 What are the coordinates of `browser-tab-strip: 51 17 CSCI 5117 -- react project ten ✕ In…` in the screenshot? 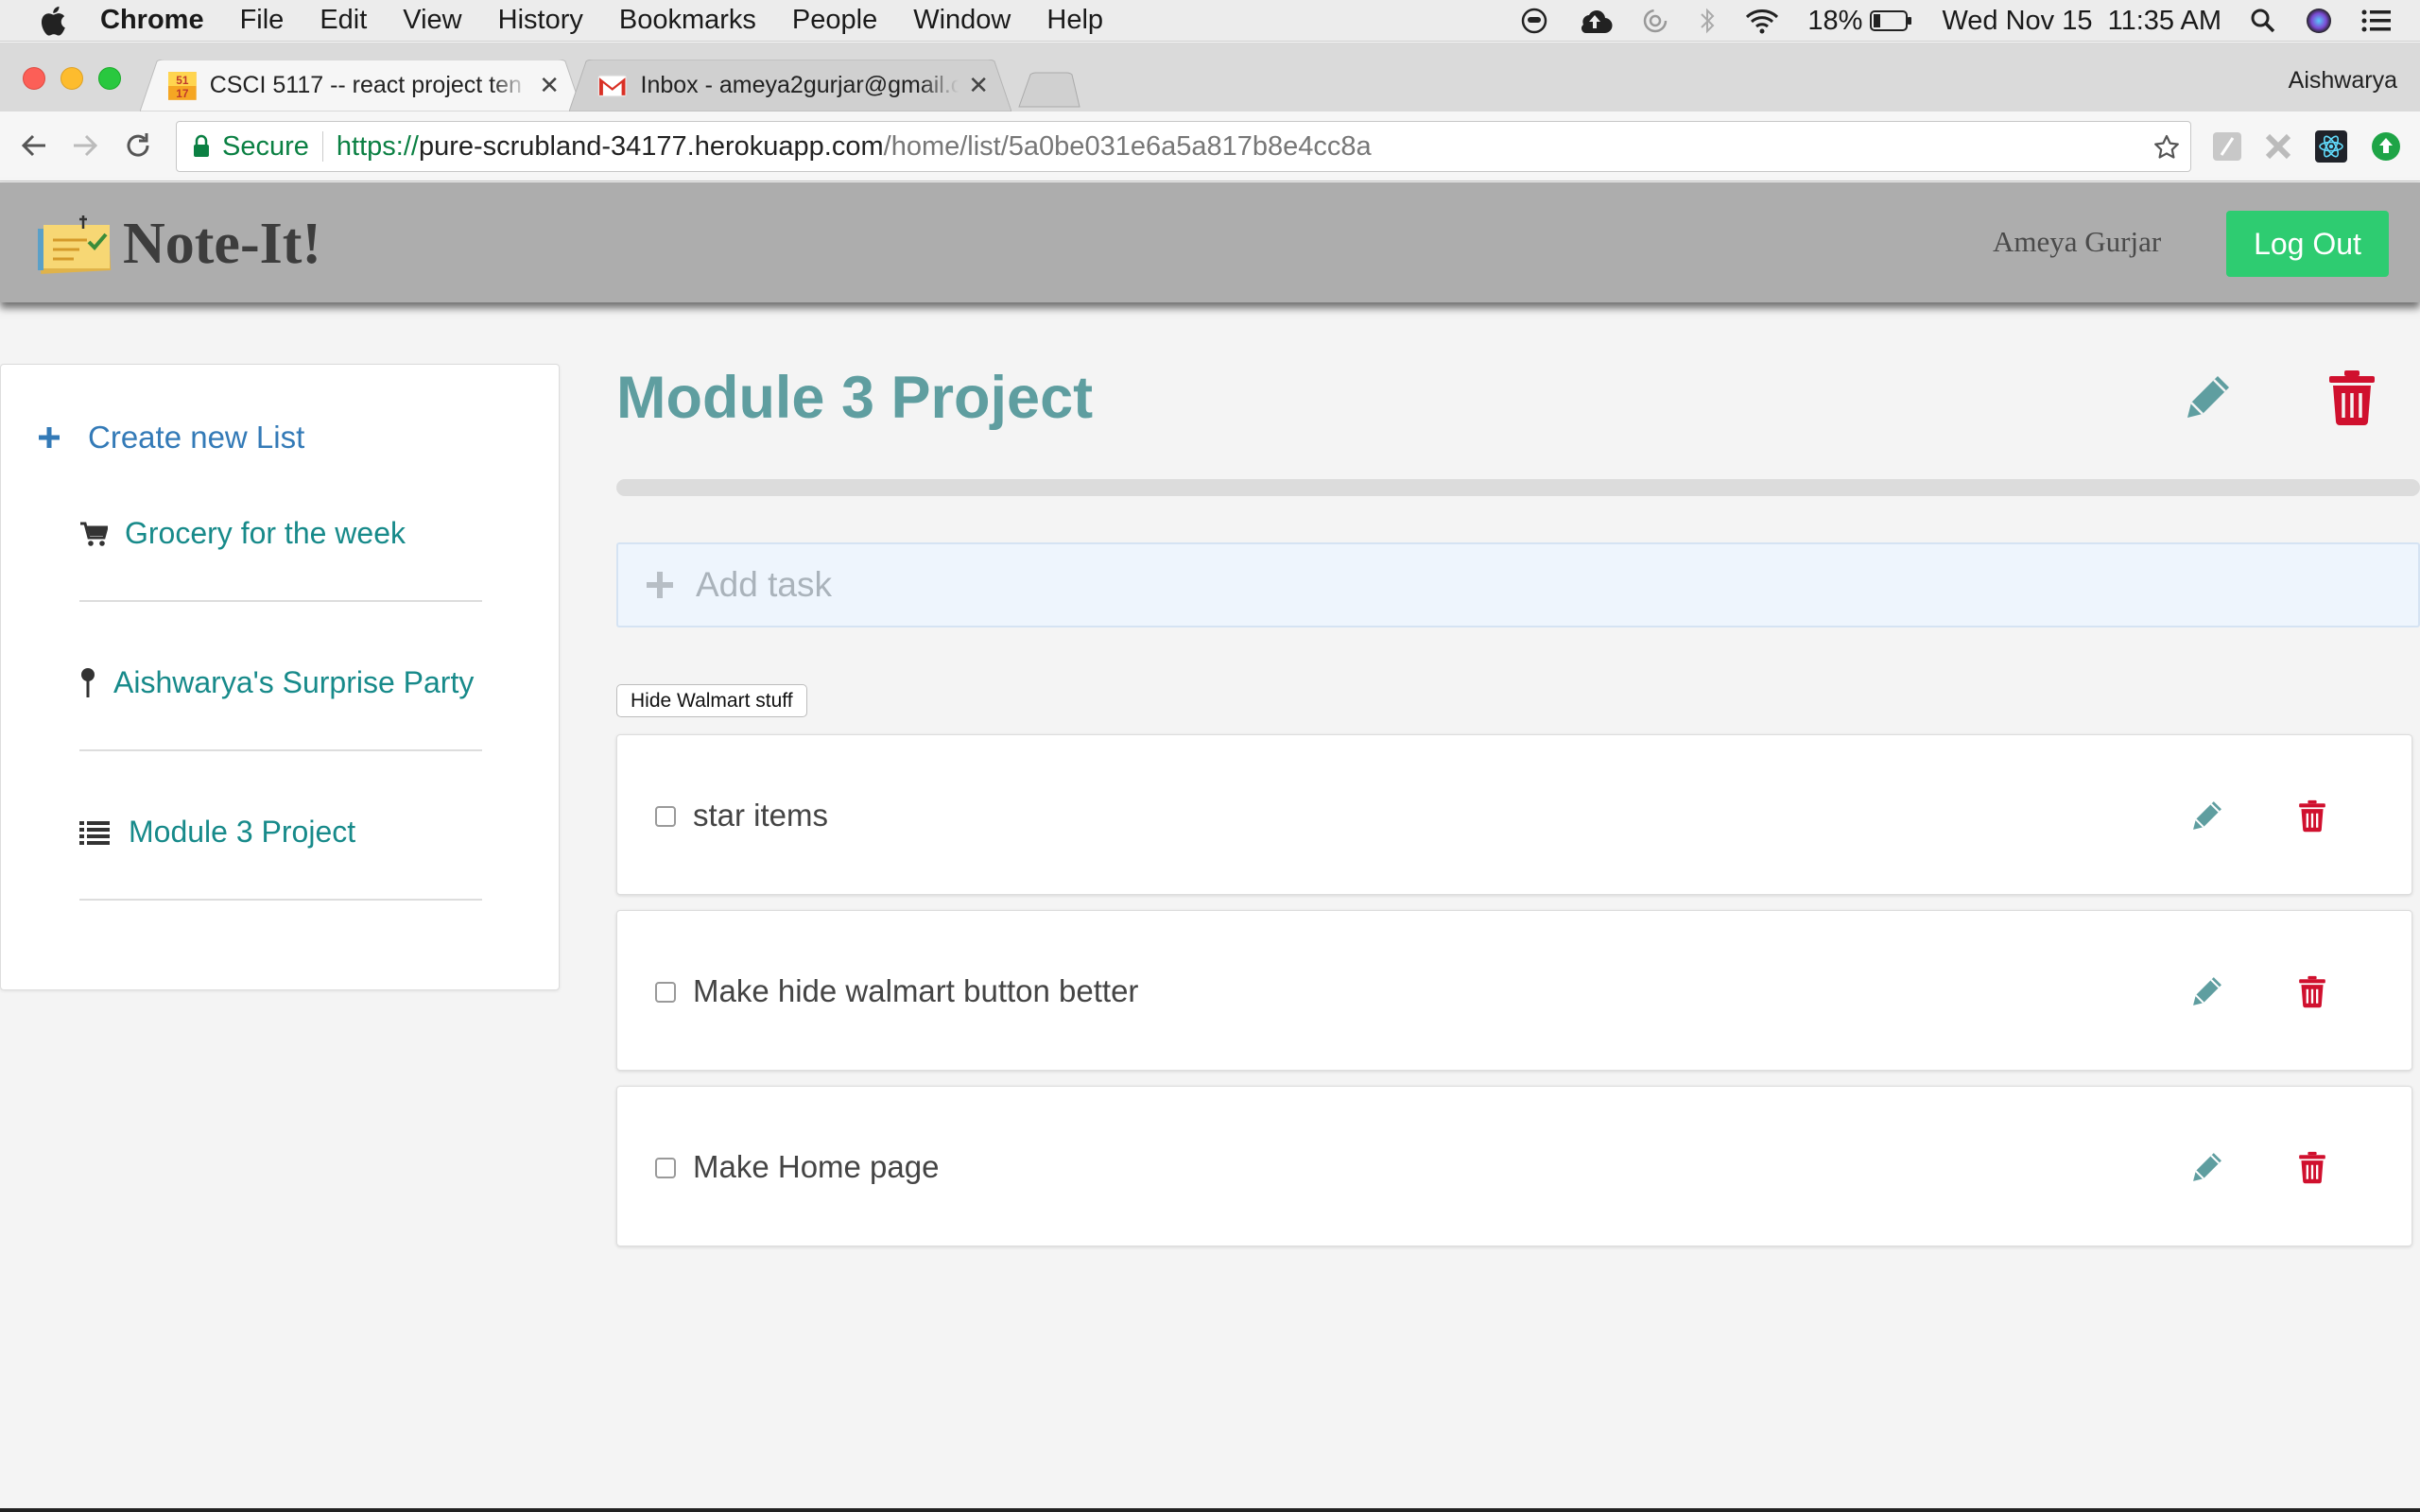 It's located at (1210, 77).